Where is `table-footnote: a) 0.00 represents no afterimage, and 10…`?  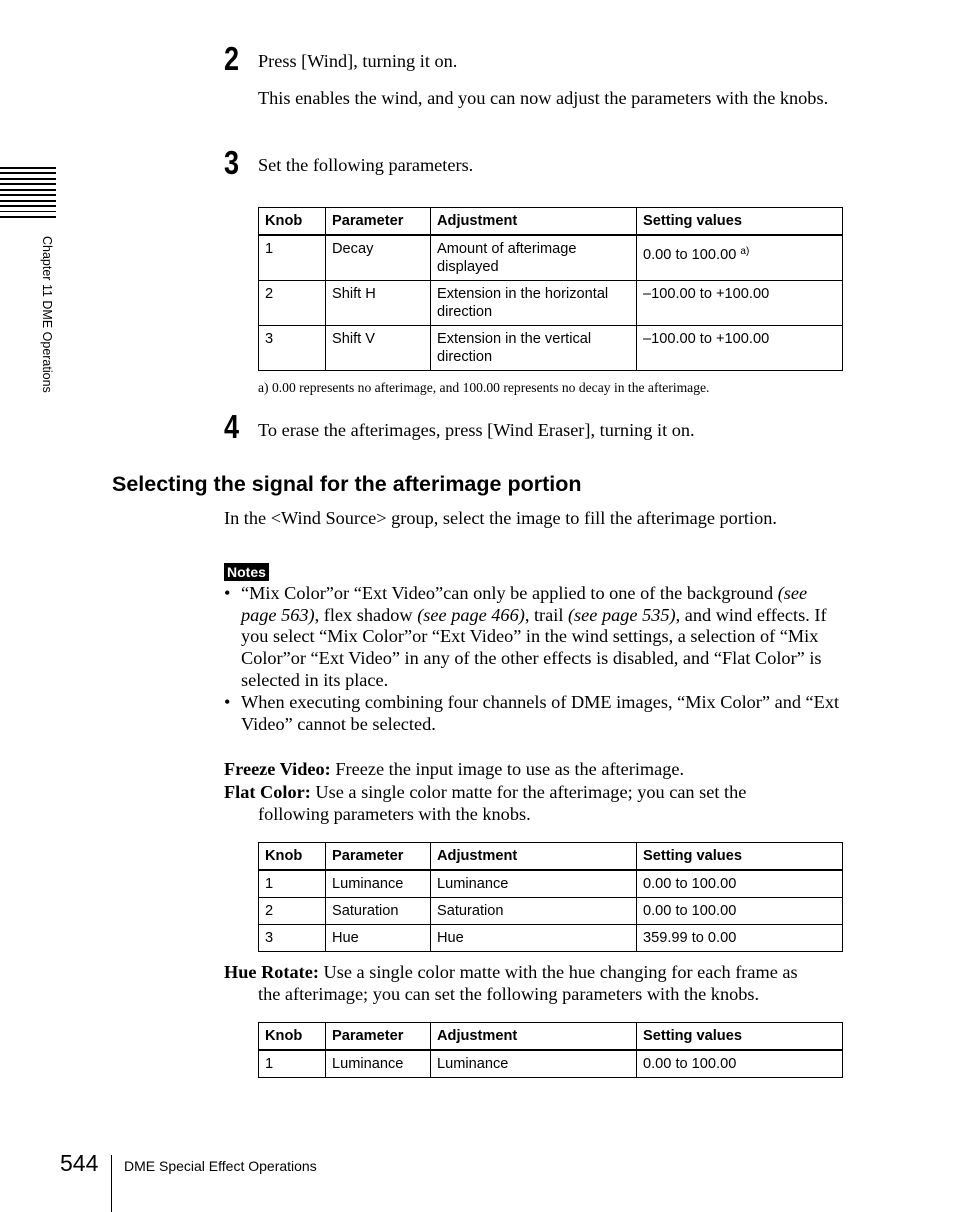 table-footnote: a) 0.00 represents no afterimage, and 10… is located at coordinates (484, 387).